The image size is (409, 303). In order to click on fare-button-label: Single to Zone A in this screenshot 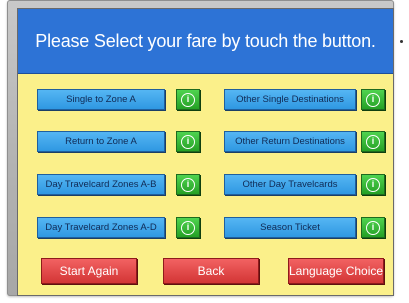, I will do `click(101, 99)`.